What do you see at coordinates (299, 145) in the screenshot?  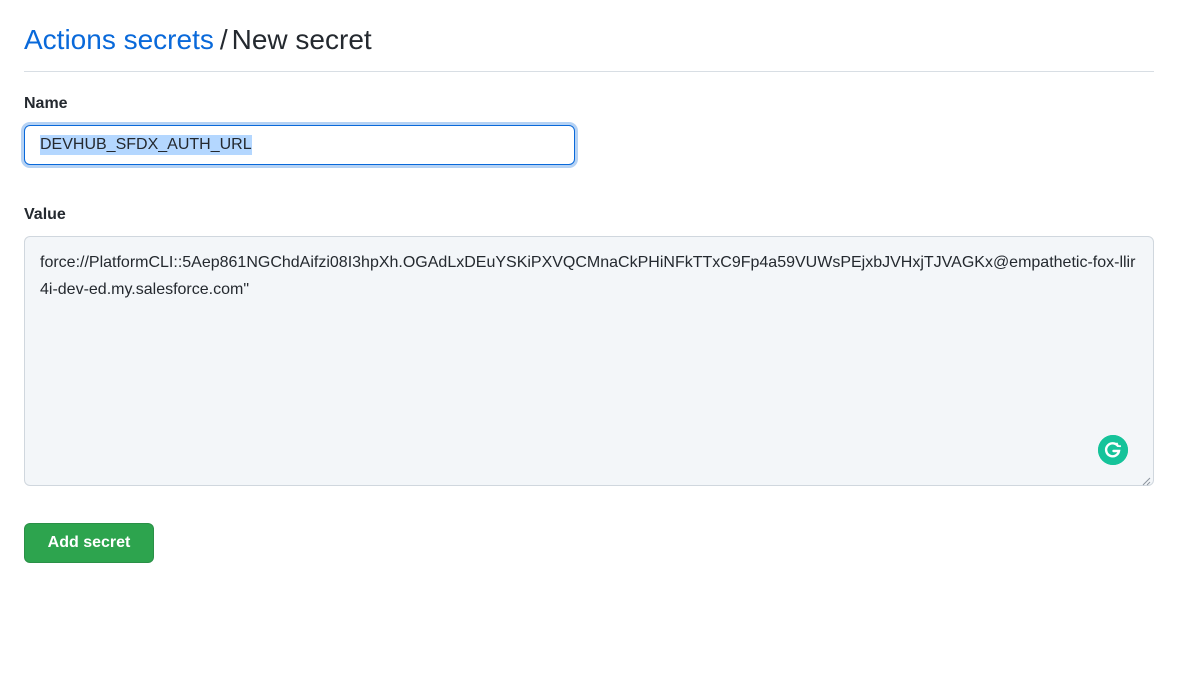 I see `secret-name-input: DEVHUB_SFDX_AUTH_URL` at bounding box center [299, 145].